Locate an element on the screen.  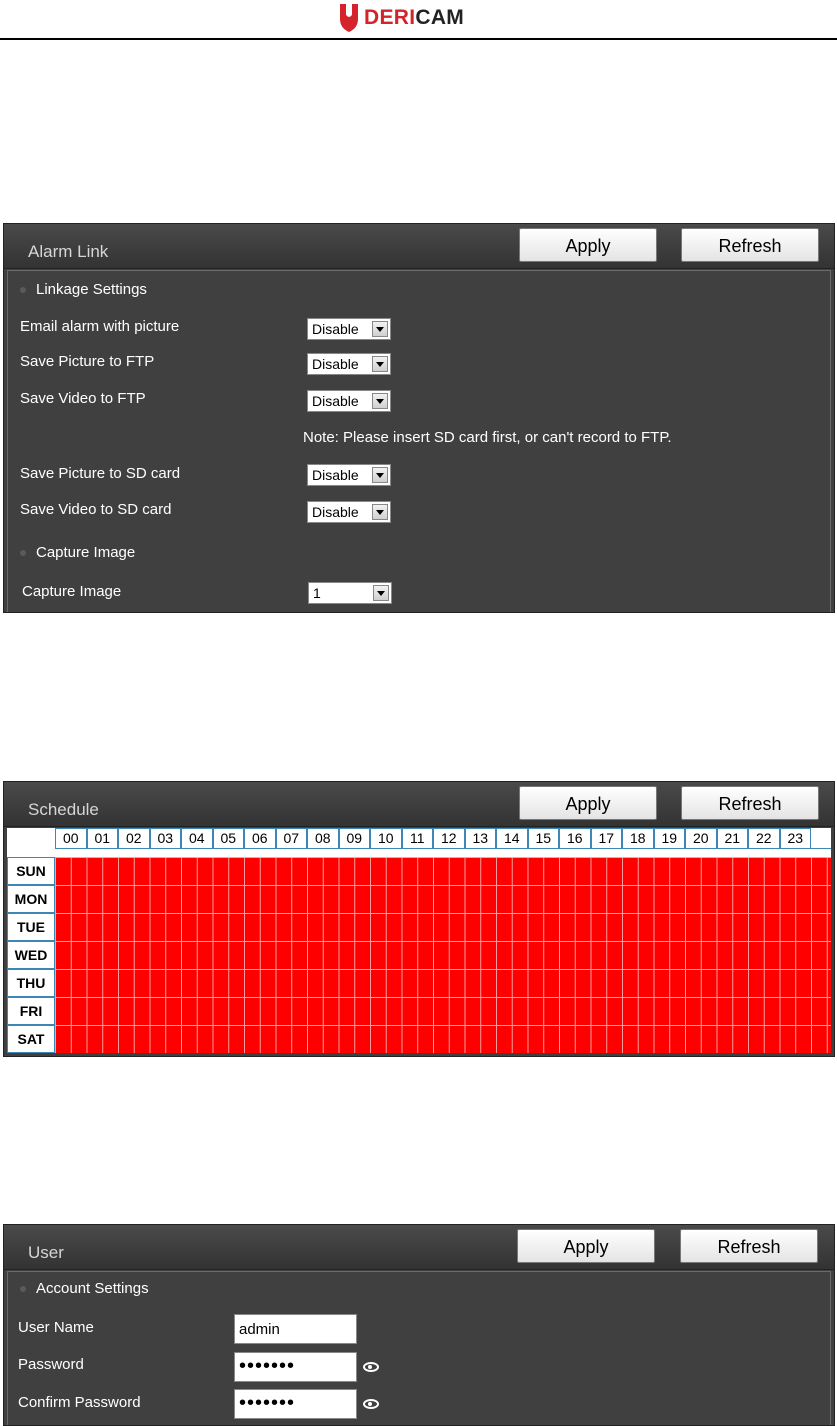
section-account-settings: Account Settings is located at coordinates (84, 1288).